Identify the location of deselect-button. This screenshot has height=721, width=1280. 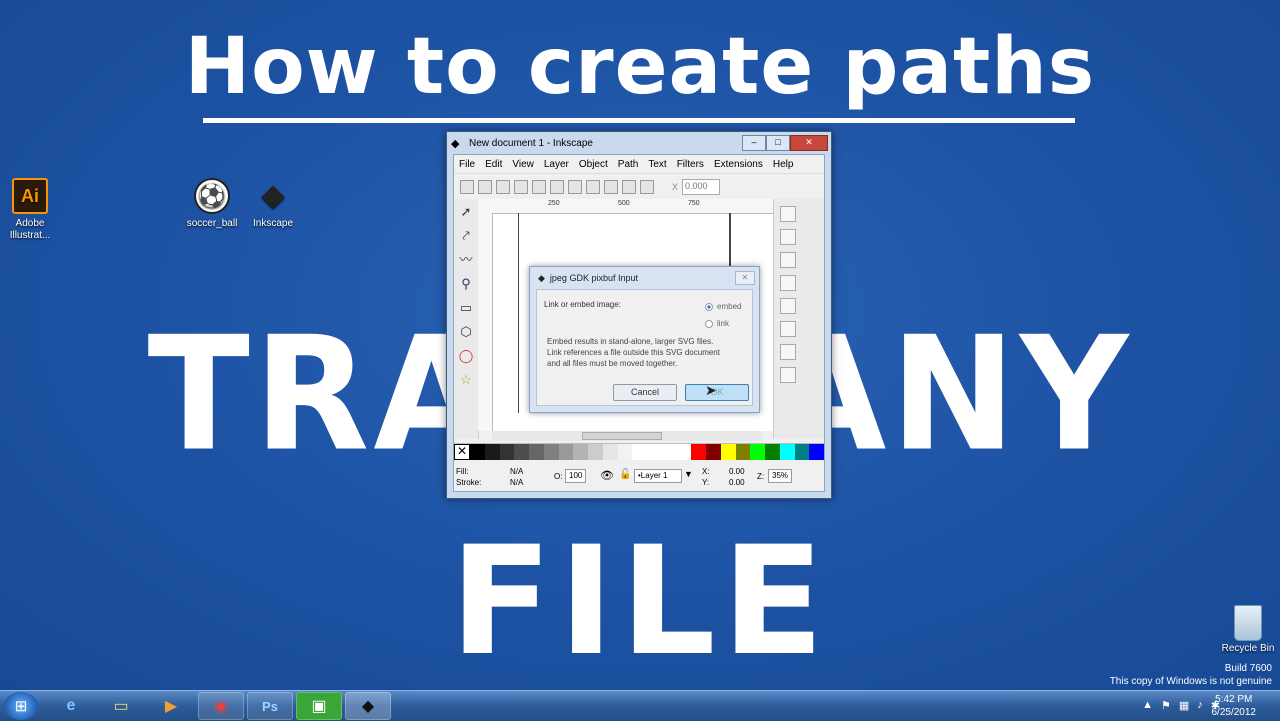
(503, 187).